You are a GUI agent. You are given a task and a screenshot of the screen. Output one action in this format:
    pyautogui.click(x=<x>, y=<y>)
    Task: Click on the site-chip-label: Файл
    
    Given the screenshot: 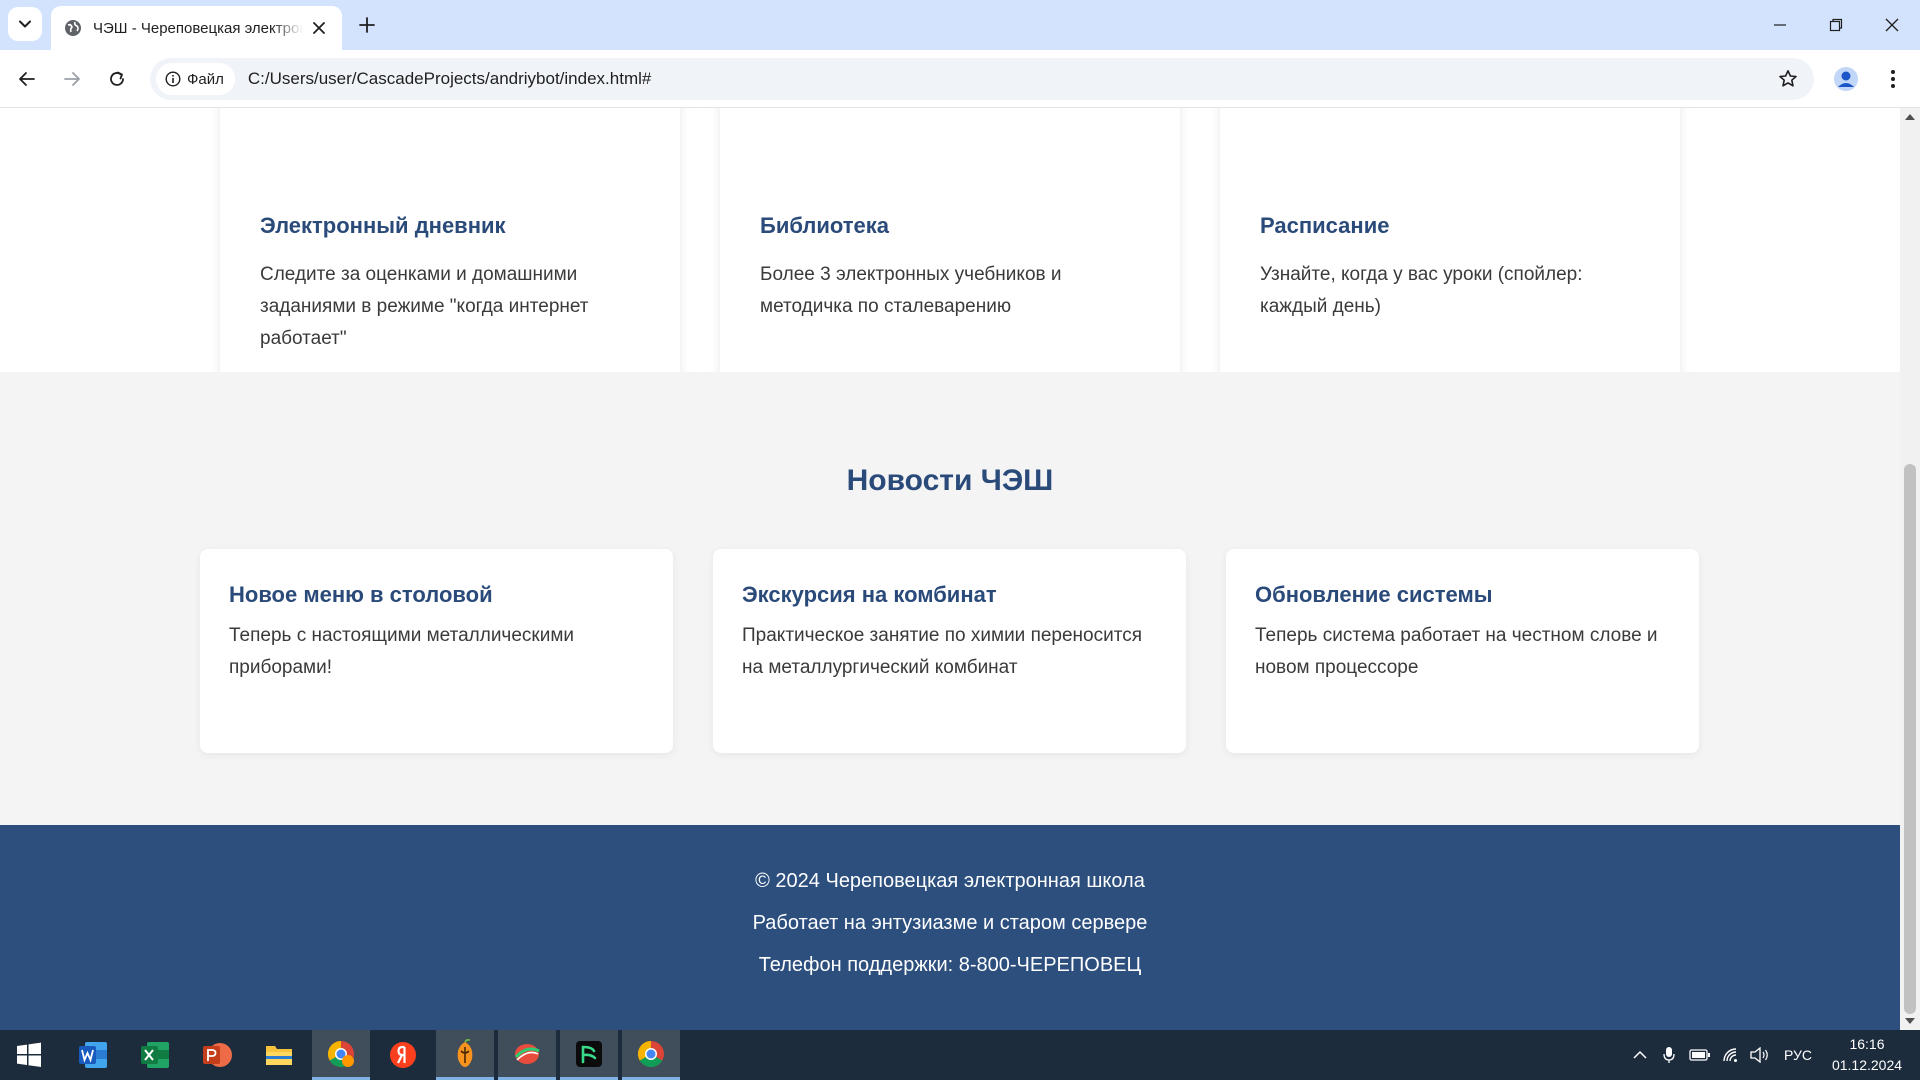 What is the action you would take?
    pyautogui.click(x=205, y=79)
    